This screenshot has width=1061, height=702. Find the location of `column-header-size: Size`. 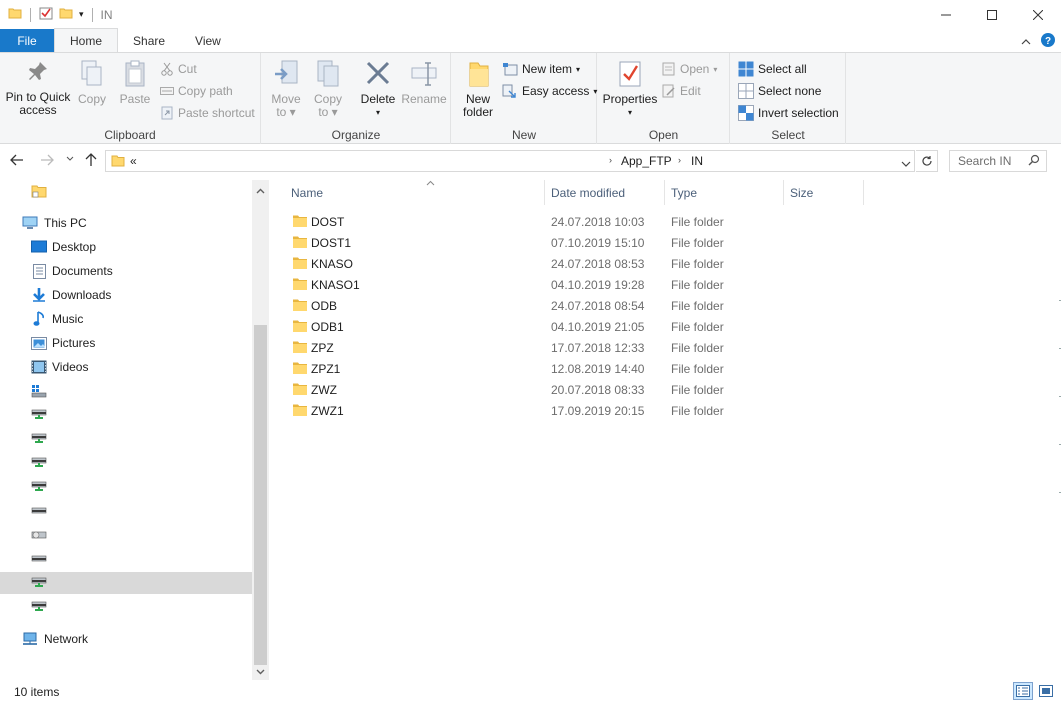

column-header-size: Size is located at coordinates (824, 192).